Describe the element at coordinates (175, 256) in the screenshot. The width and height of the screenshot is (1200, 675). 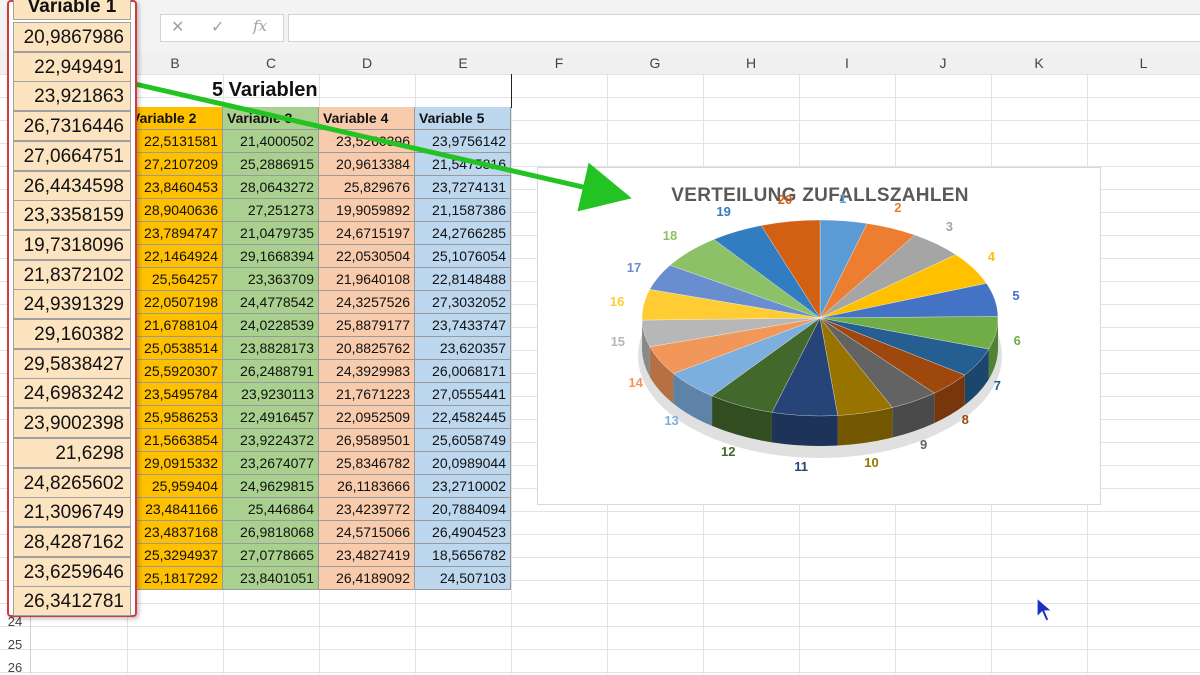
I see `table-cell: 22,1464924` at that location.